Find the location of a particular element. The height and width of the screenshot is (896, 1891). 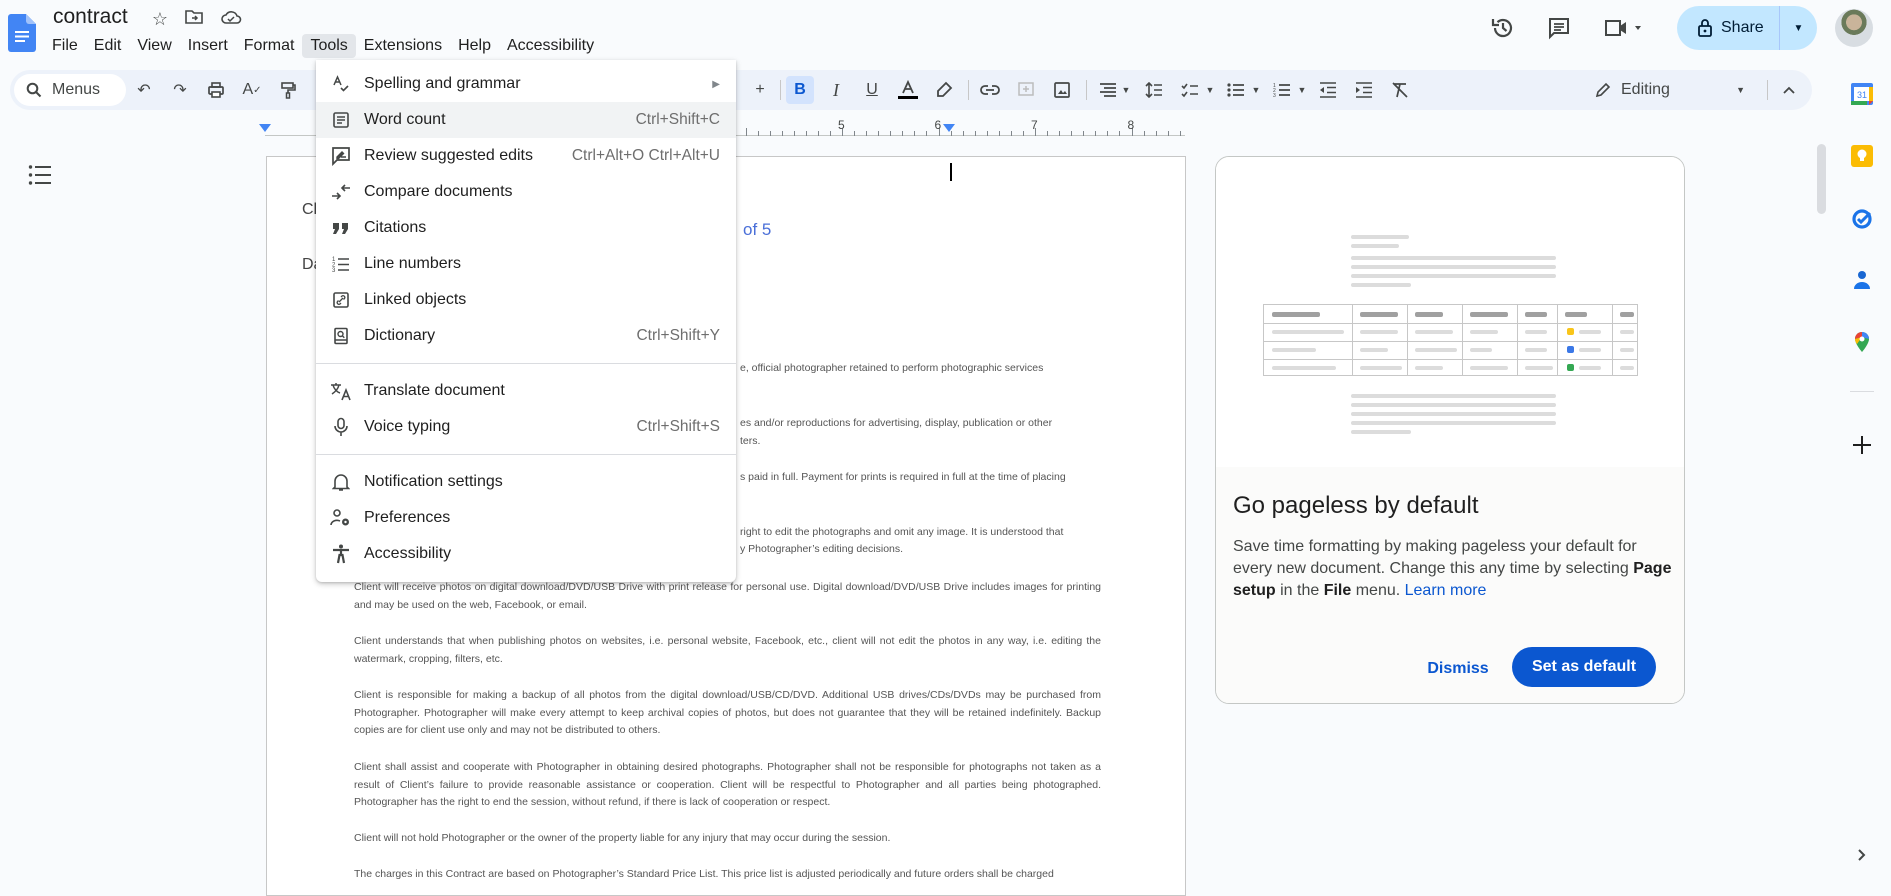

search-menus-label: Menus is located at coordinates (76, 89).